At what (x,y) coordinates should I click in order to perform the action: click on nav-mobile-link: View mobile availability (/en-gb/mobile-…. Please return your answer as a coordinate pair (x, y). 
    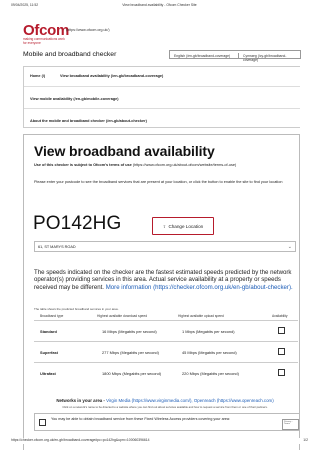
    Looking at the image, I should click on (74, 99).